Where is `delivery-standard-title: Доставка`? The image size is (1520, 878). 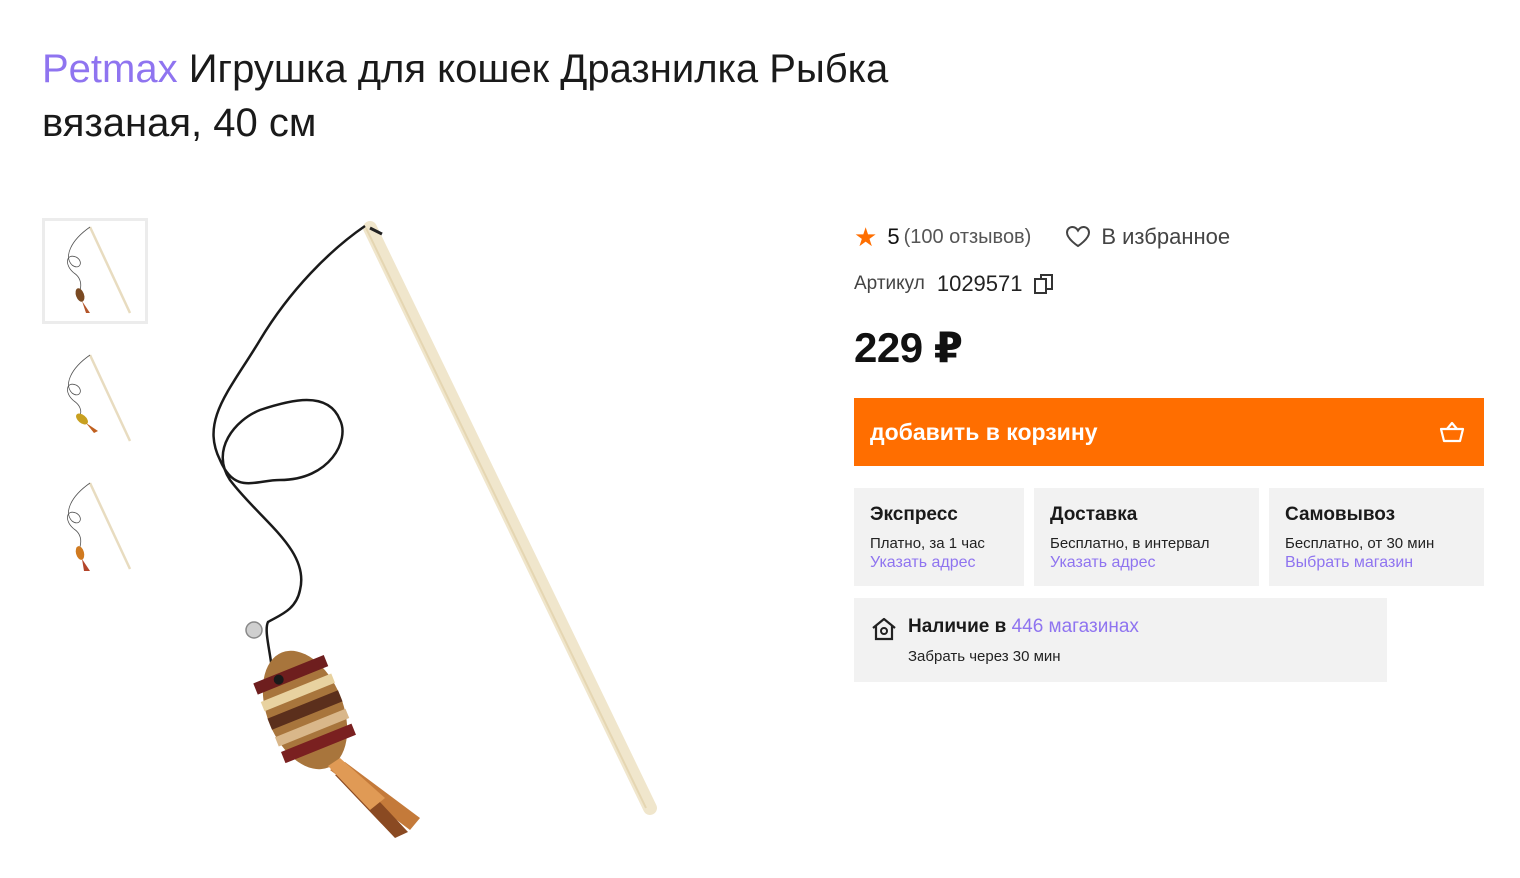
delivery-standard-title: Доставка is located at coordinates (1094, 514).